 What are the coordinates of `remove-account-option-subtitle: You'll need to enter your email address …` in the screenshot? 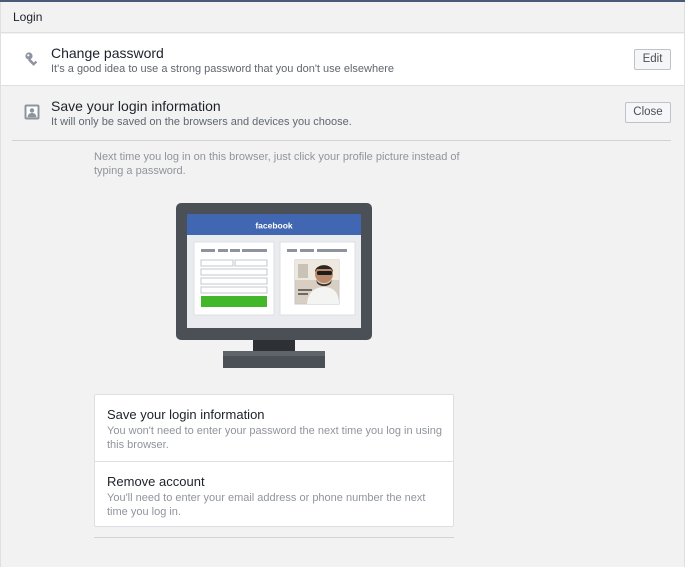 It's located at (266, 505).